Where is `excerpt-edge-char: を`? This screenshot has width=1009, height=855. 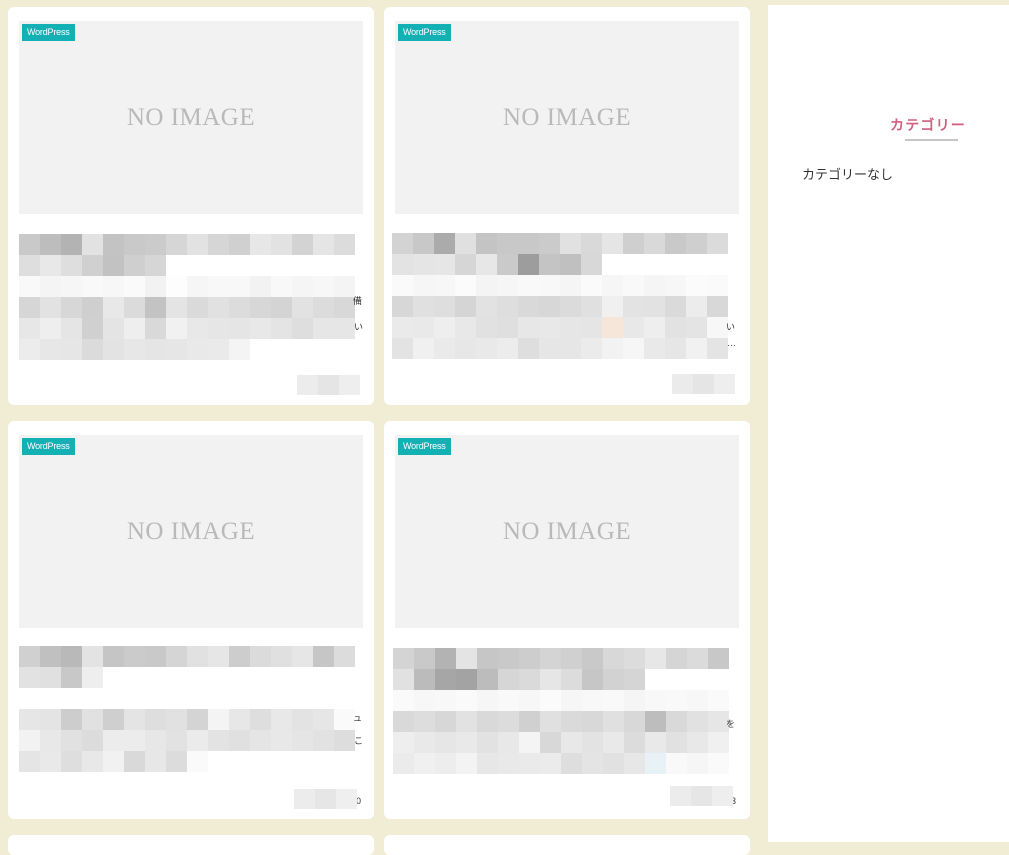
excerpt-edge-char: を is located at coordinates (731, 724).